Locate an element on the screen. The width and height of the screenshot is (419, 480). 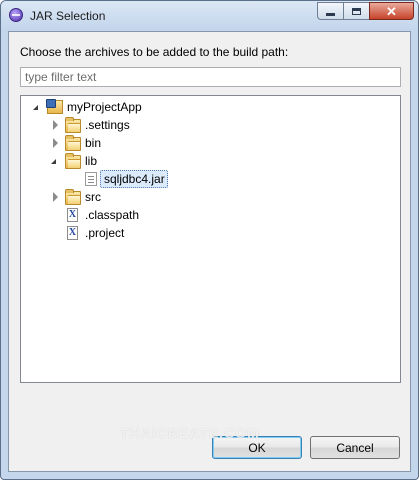
tree-item-label: sqljdbc4.jar is located at coordinates (134, 179).